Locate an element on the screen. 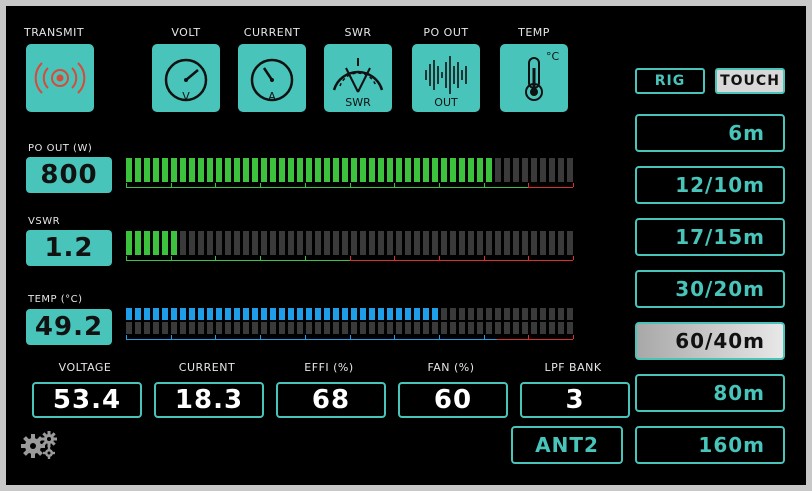 Image resolution: width=812 pixels, height=491 pixels. antenna-button: ANT2 is located at coordinates (567, 445).